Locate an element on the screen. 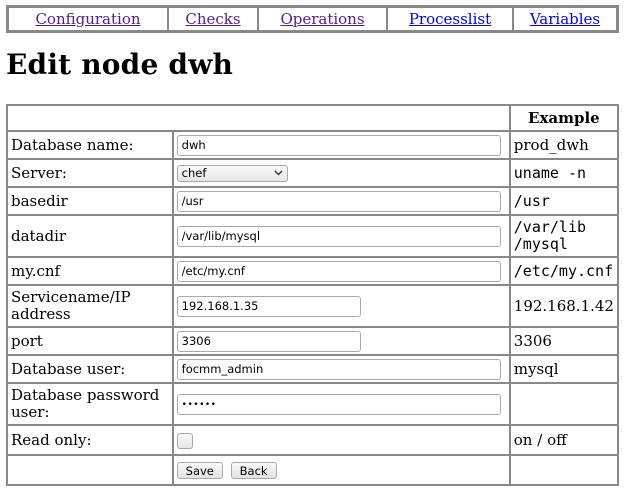 Image resolution: width=625 pixels, height=499 pixels. example-read-only: on / off is located at coordinates (563, 440).